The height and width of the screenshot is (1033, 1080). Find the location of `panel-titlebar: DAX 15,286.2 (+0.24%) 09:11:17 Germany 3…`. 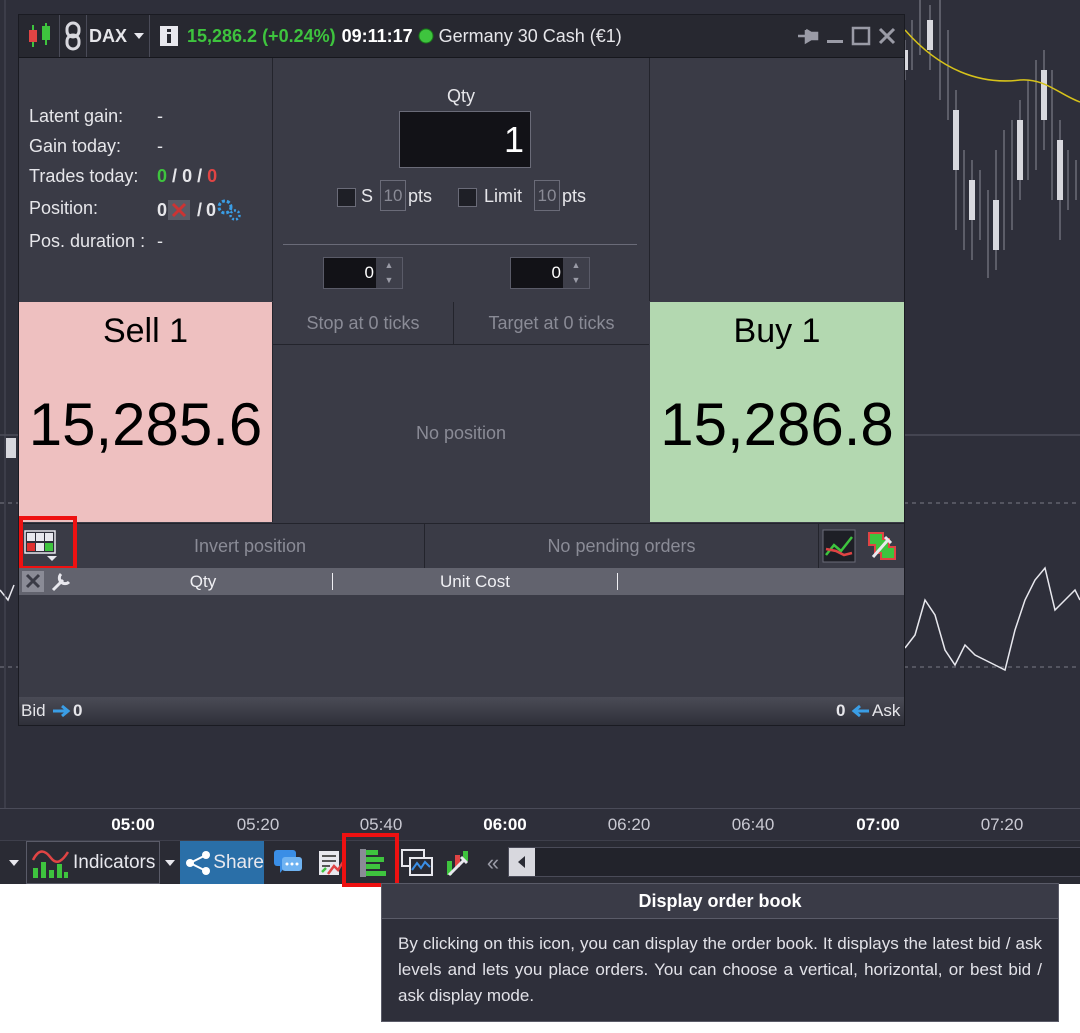

panel-titlebar: DAX 15,286.2 (+0.24%) 09:11:17 Germany 3… is located at coordinates (461, 36).